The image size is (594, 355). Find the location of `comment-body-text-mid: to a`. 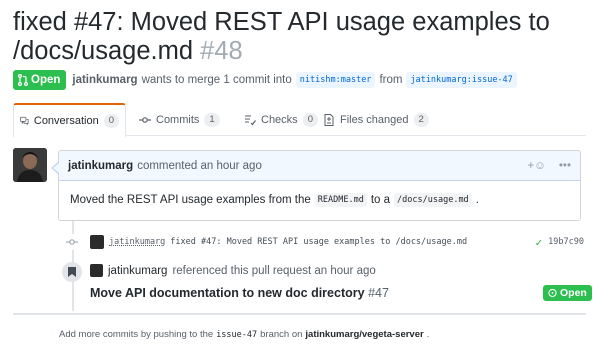

comment-body-text-mid: to a is located at coordinates (380, 200).